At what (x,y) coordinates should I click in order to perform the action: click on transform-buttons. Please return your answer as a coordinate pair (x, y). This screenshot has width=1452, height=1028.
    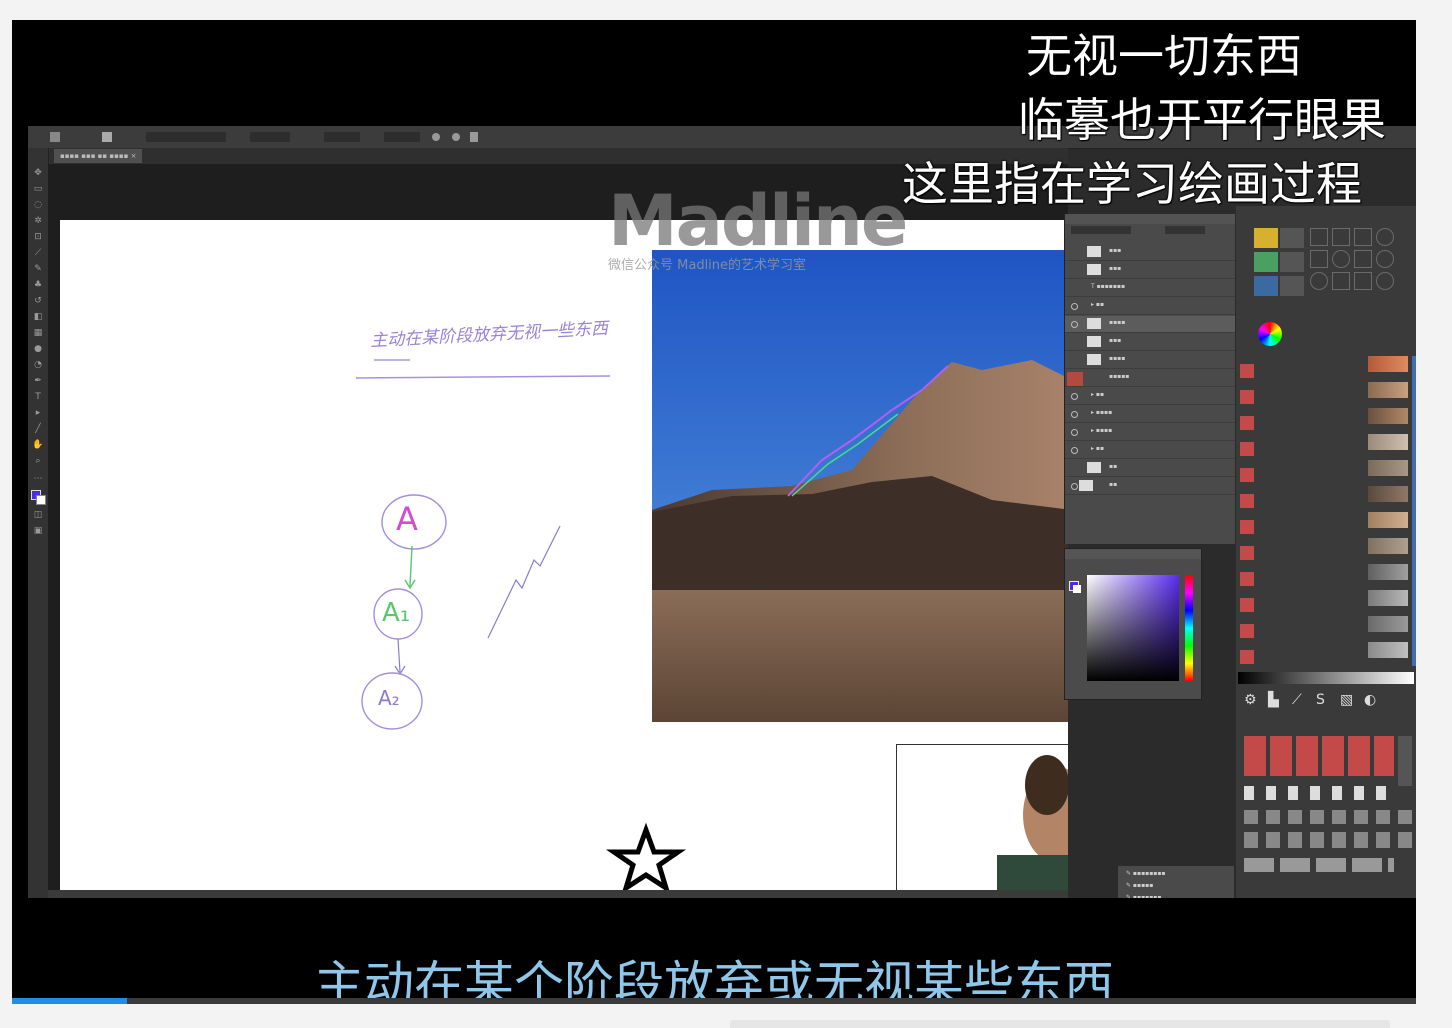
    Looking at the image, I should click on (1319, 793).